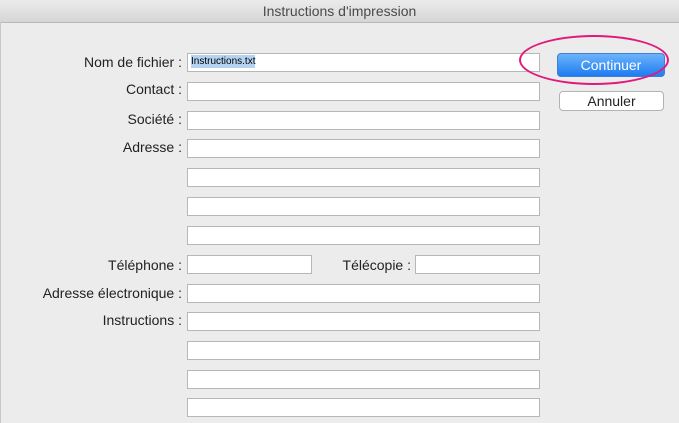 Image resolution: width=679 pixels, height=423 pixels. I want to click on filename-field: Instructions.txt, so click(363, 62).